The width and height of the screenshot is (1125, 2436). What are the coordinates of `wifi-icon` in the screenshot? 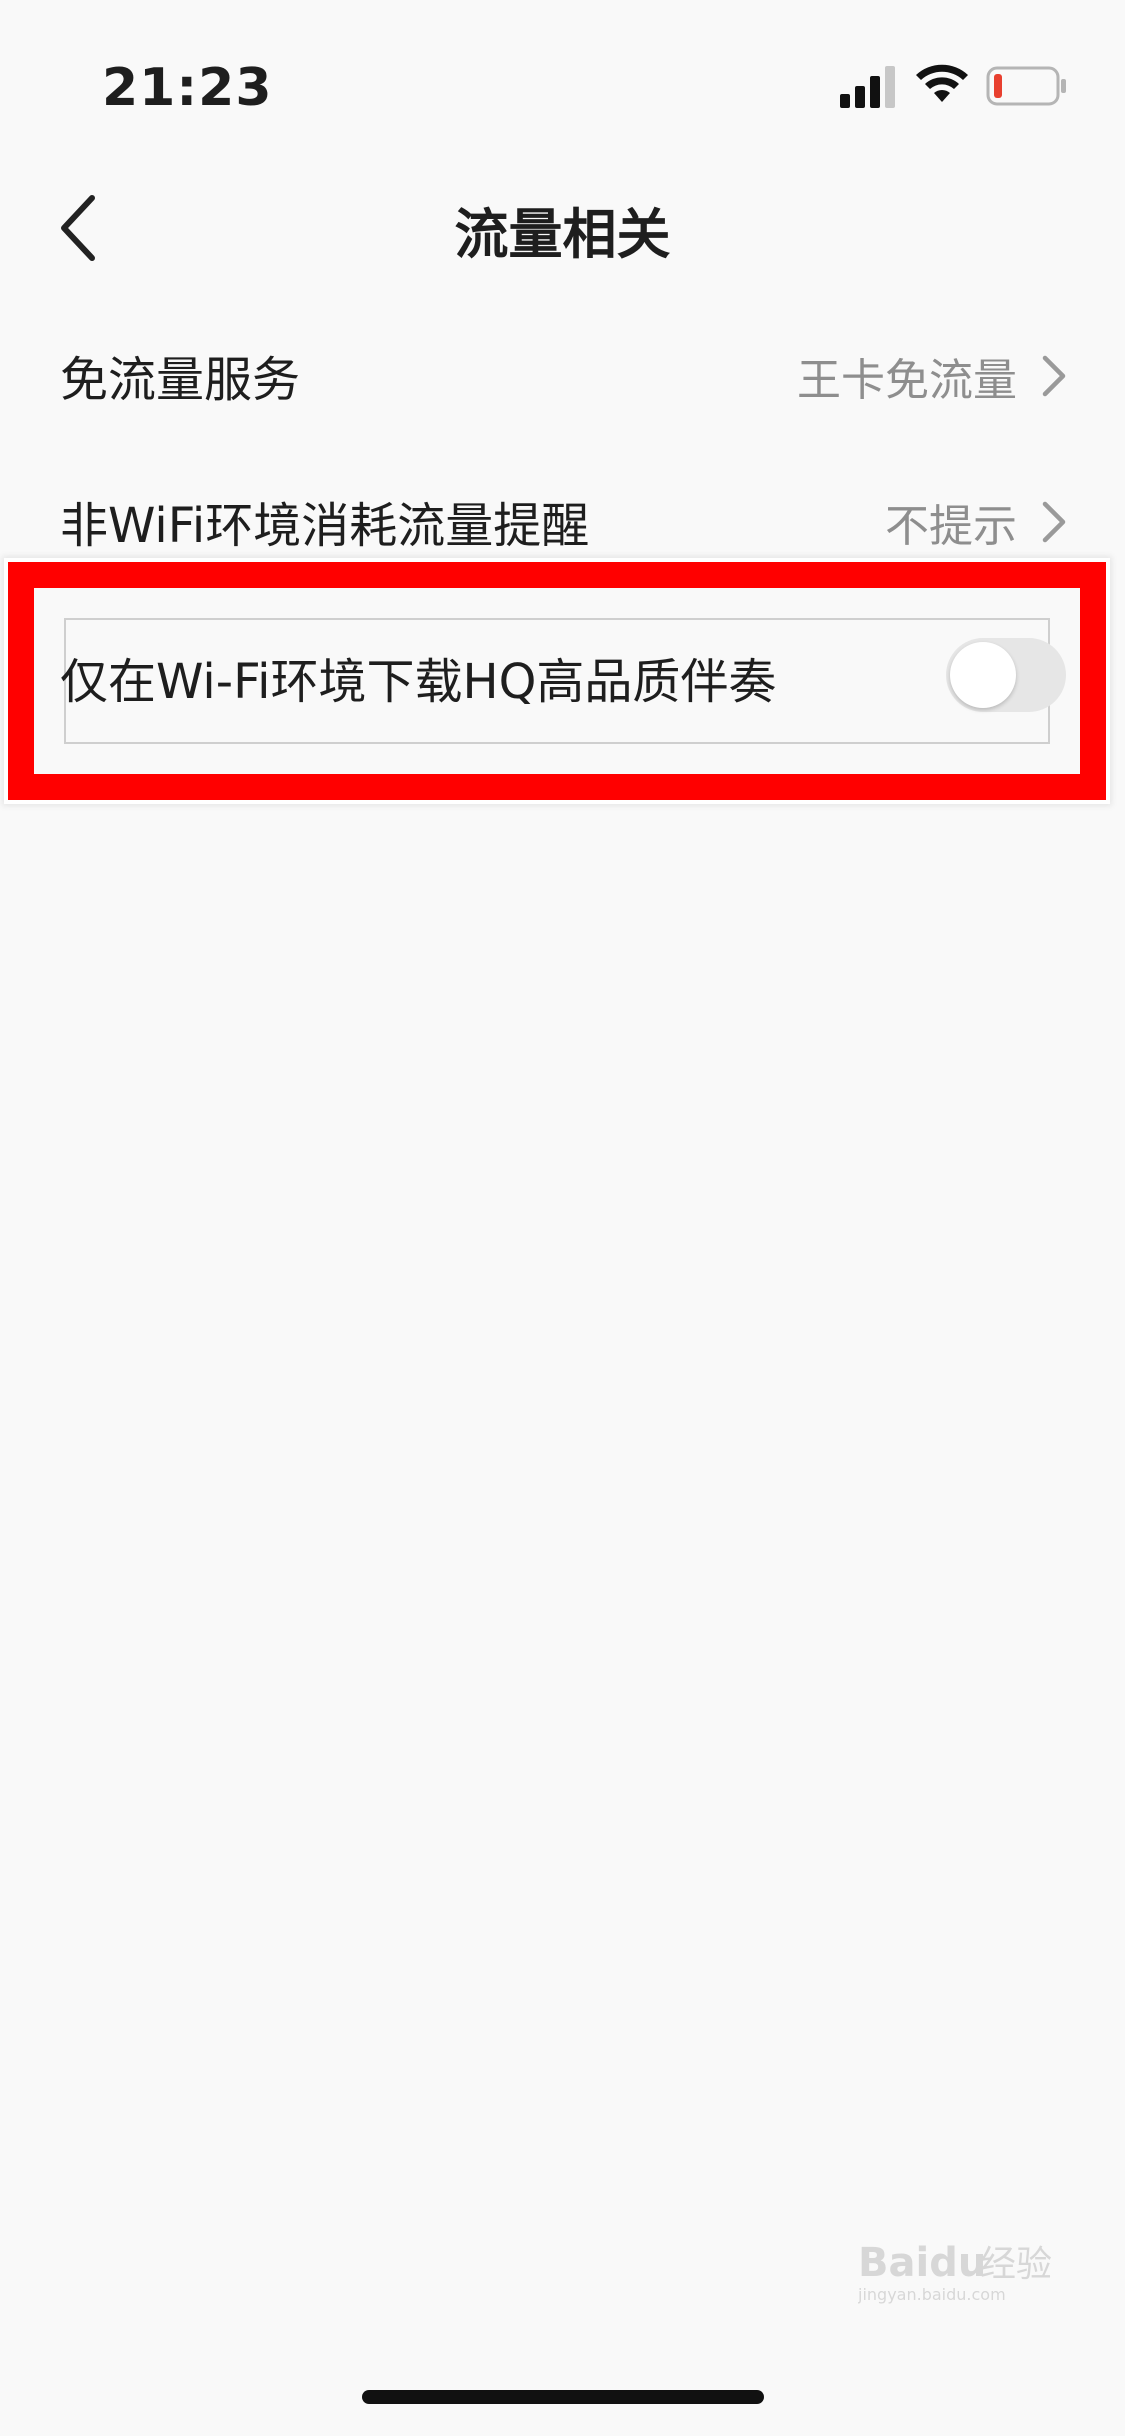 It's located at (942, 83).